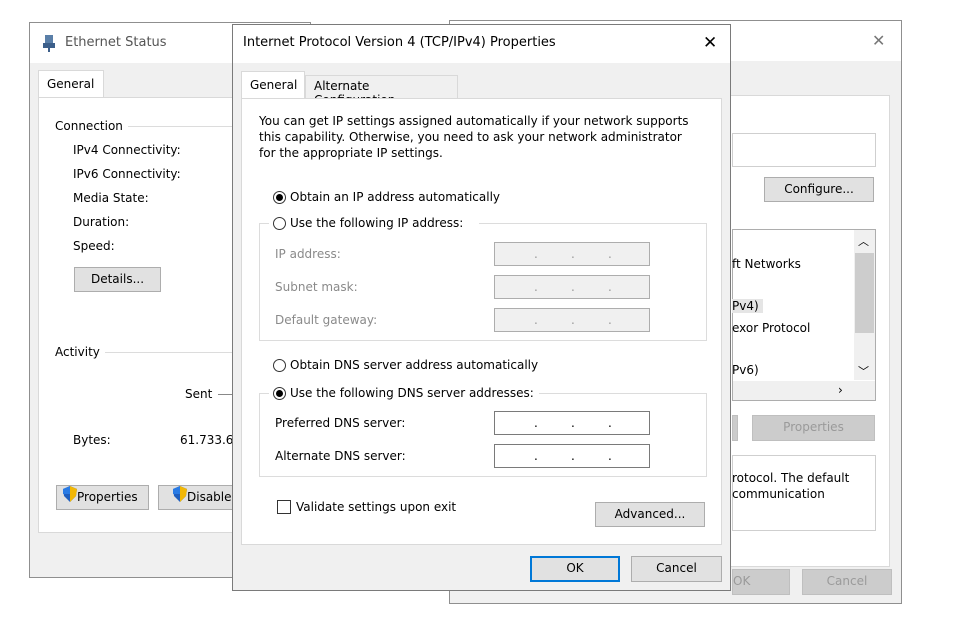 The image size is (964, 640). I want to click on adapter-field, so click(804, 150).